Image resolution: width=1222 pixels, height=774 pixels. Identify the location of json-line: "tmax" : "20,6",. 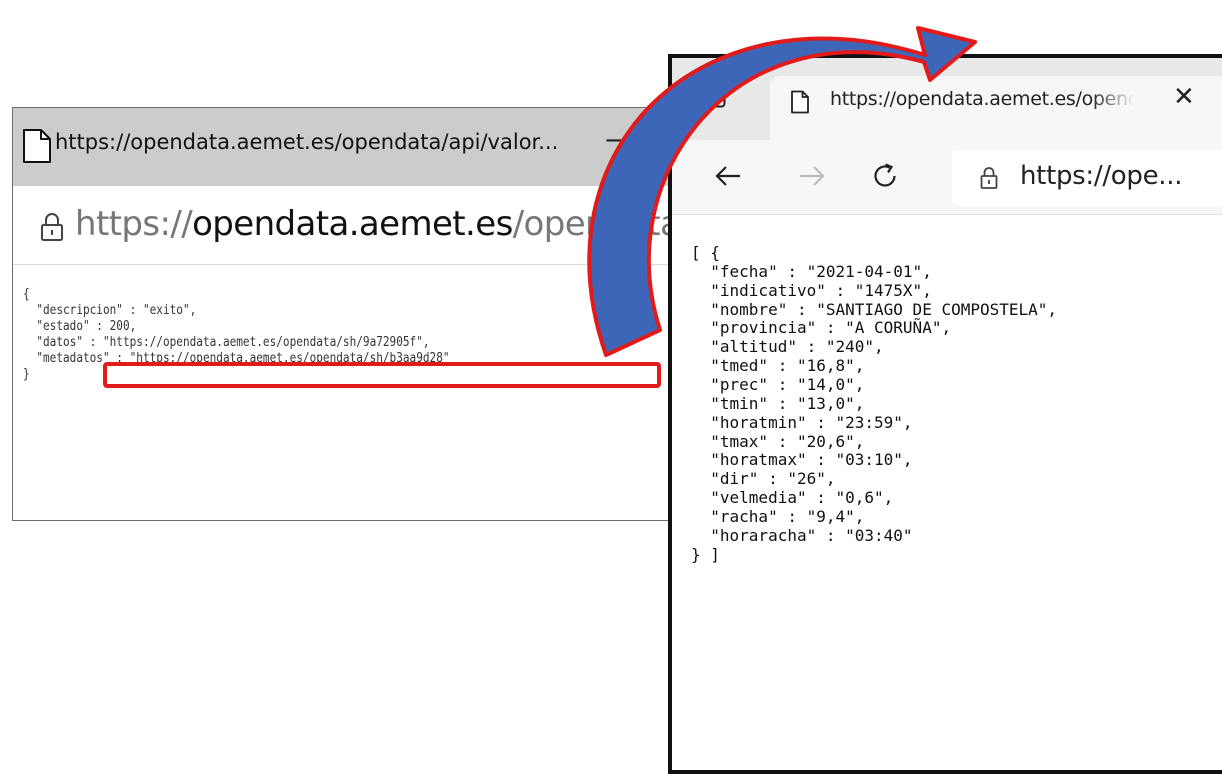
(778, 441).